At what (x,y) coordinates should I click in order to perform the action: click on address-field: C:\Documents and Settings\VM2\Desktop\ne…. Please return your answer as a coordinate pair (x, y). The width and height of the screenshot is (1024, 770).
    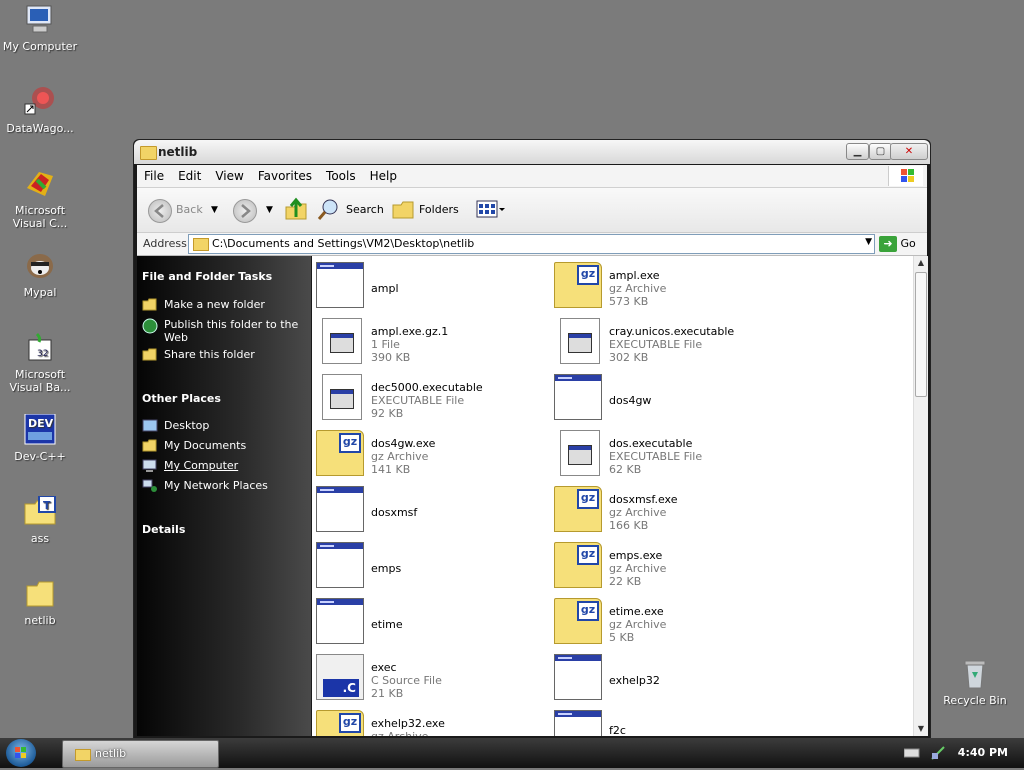
    Looking at the image, I should click on (531, 244).